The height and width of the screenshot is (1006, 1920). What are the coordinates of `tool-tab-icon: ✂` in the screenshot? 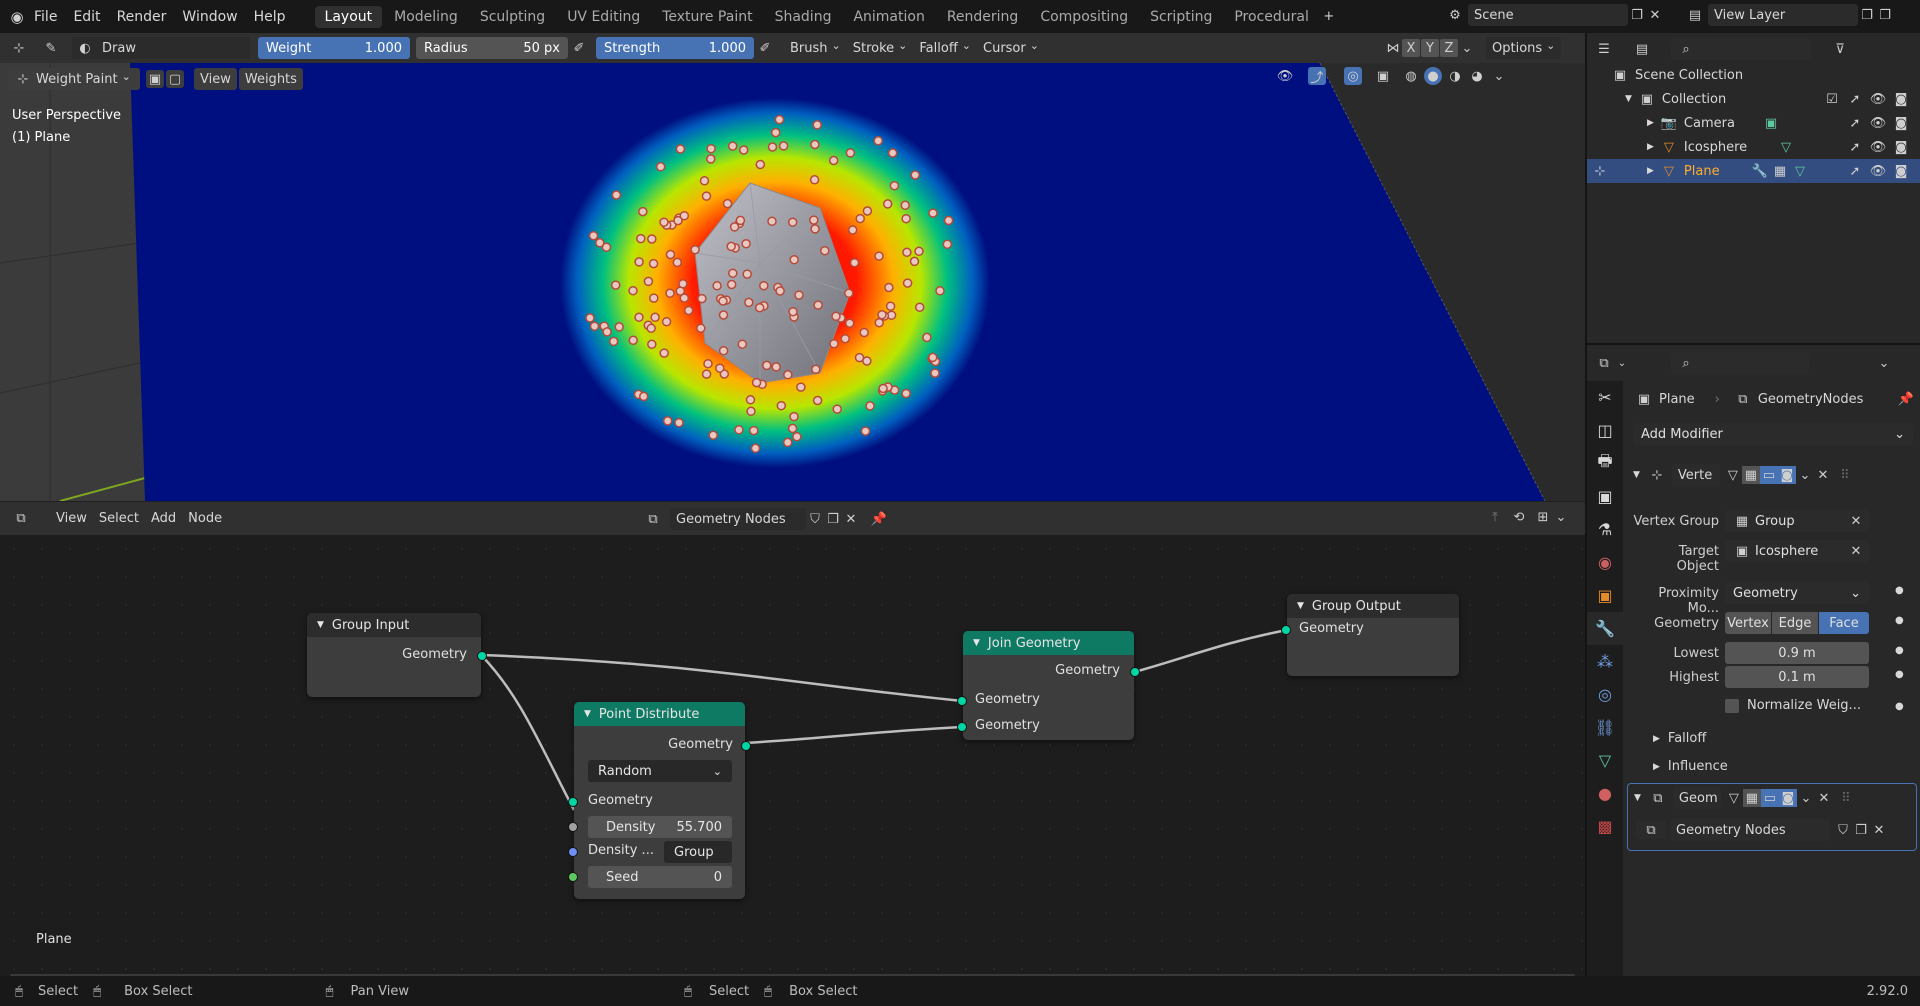 It's located at (1605, 397).